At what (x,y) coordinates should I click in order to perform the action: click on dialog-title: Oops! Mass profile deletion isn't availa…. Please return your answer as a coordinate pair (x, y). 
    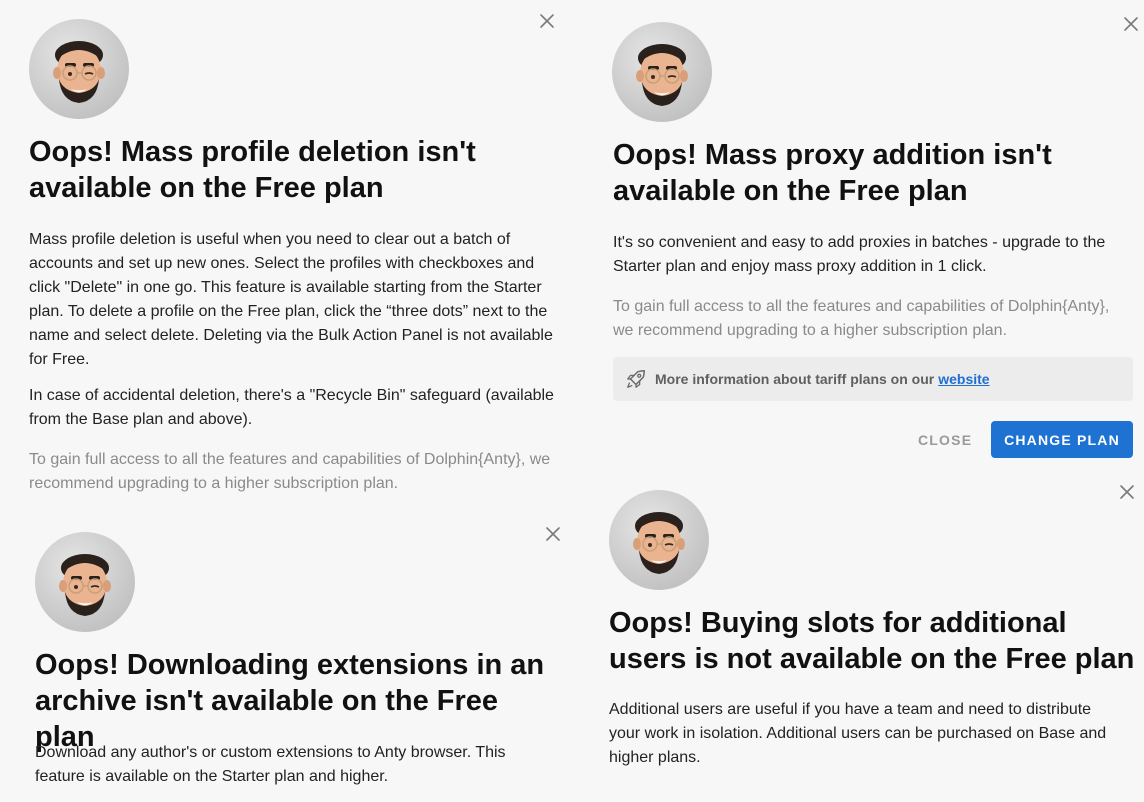
    Looking at the image, I should click on (252, 170).